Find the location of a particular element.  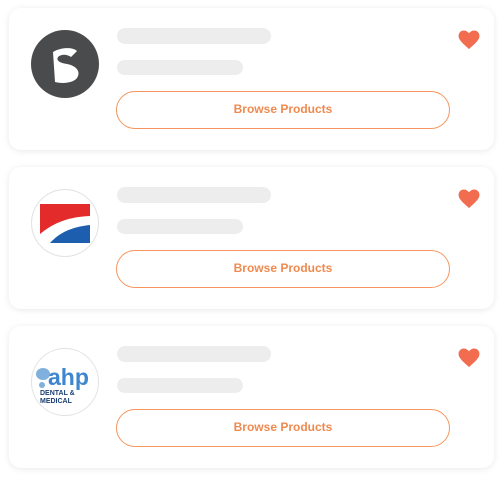

supplier-logo: ahp DENTAL & MEDICAL is located at coordinates (65, 382).